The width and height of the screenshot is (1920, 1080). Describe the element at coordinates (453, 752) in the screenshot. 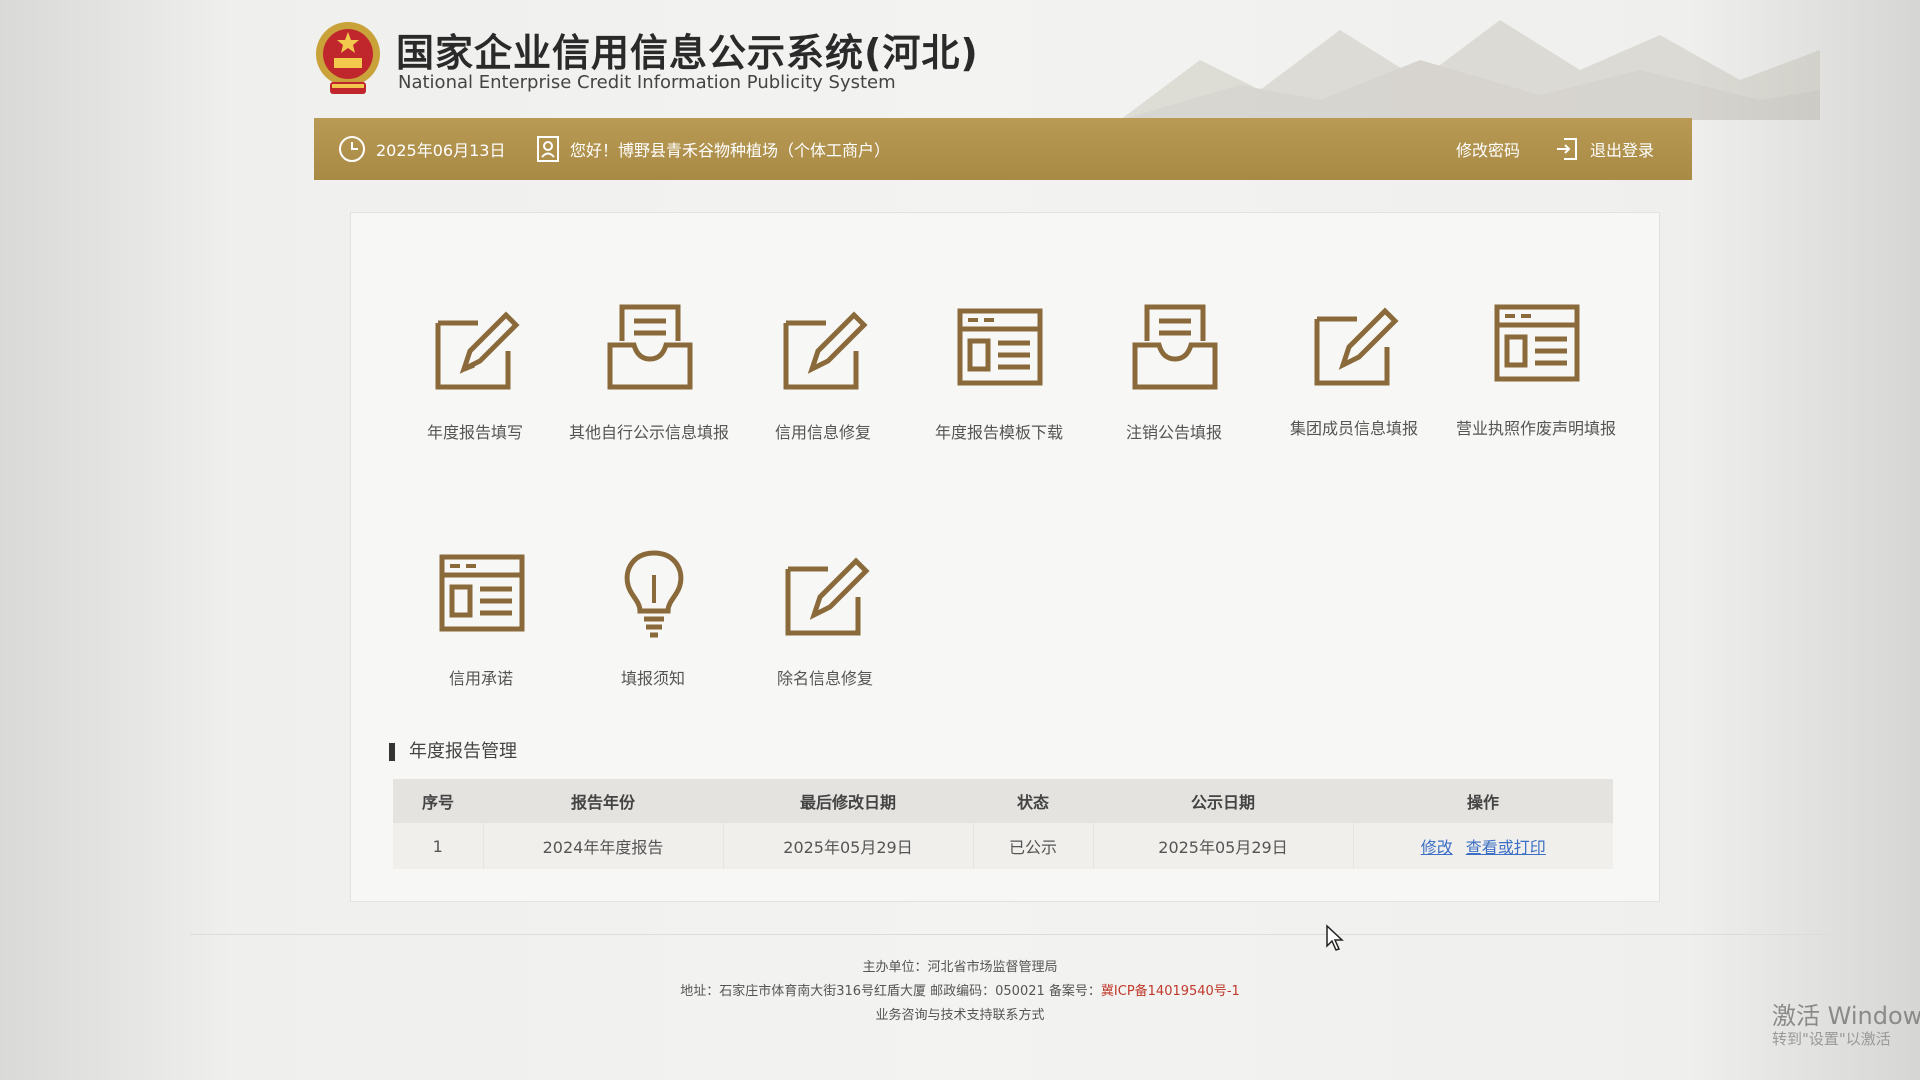

I see `section-title-annual-report: 年度报告管理` at that location.